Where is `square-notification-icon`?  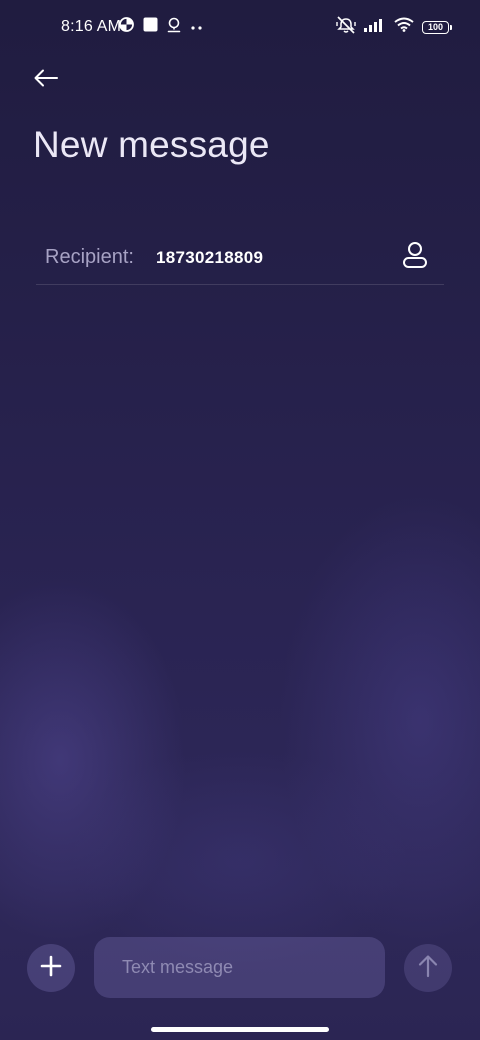 square-notification-icon is located at coordinates (150, 27).